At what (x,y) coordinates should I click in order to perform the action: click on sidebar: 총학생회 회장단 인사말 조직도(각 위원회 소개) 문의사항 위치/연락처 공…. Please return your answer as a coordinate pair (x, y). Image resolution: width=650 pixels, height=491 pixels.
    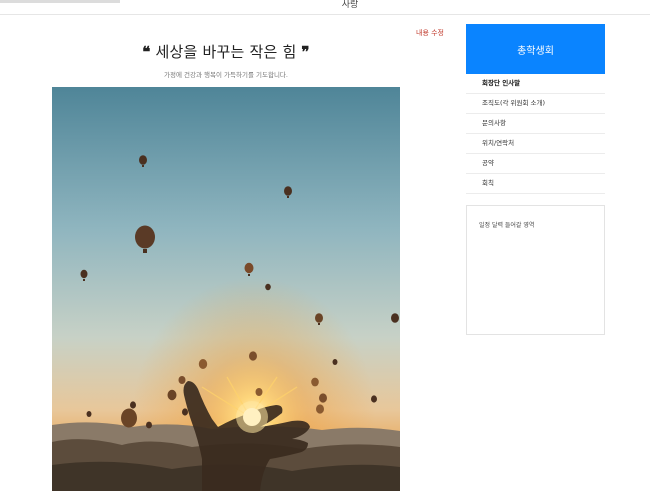
    Looking at the image, I should click on (535, 109).